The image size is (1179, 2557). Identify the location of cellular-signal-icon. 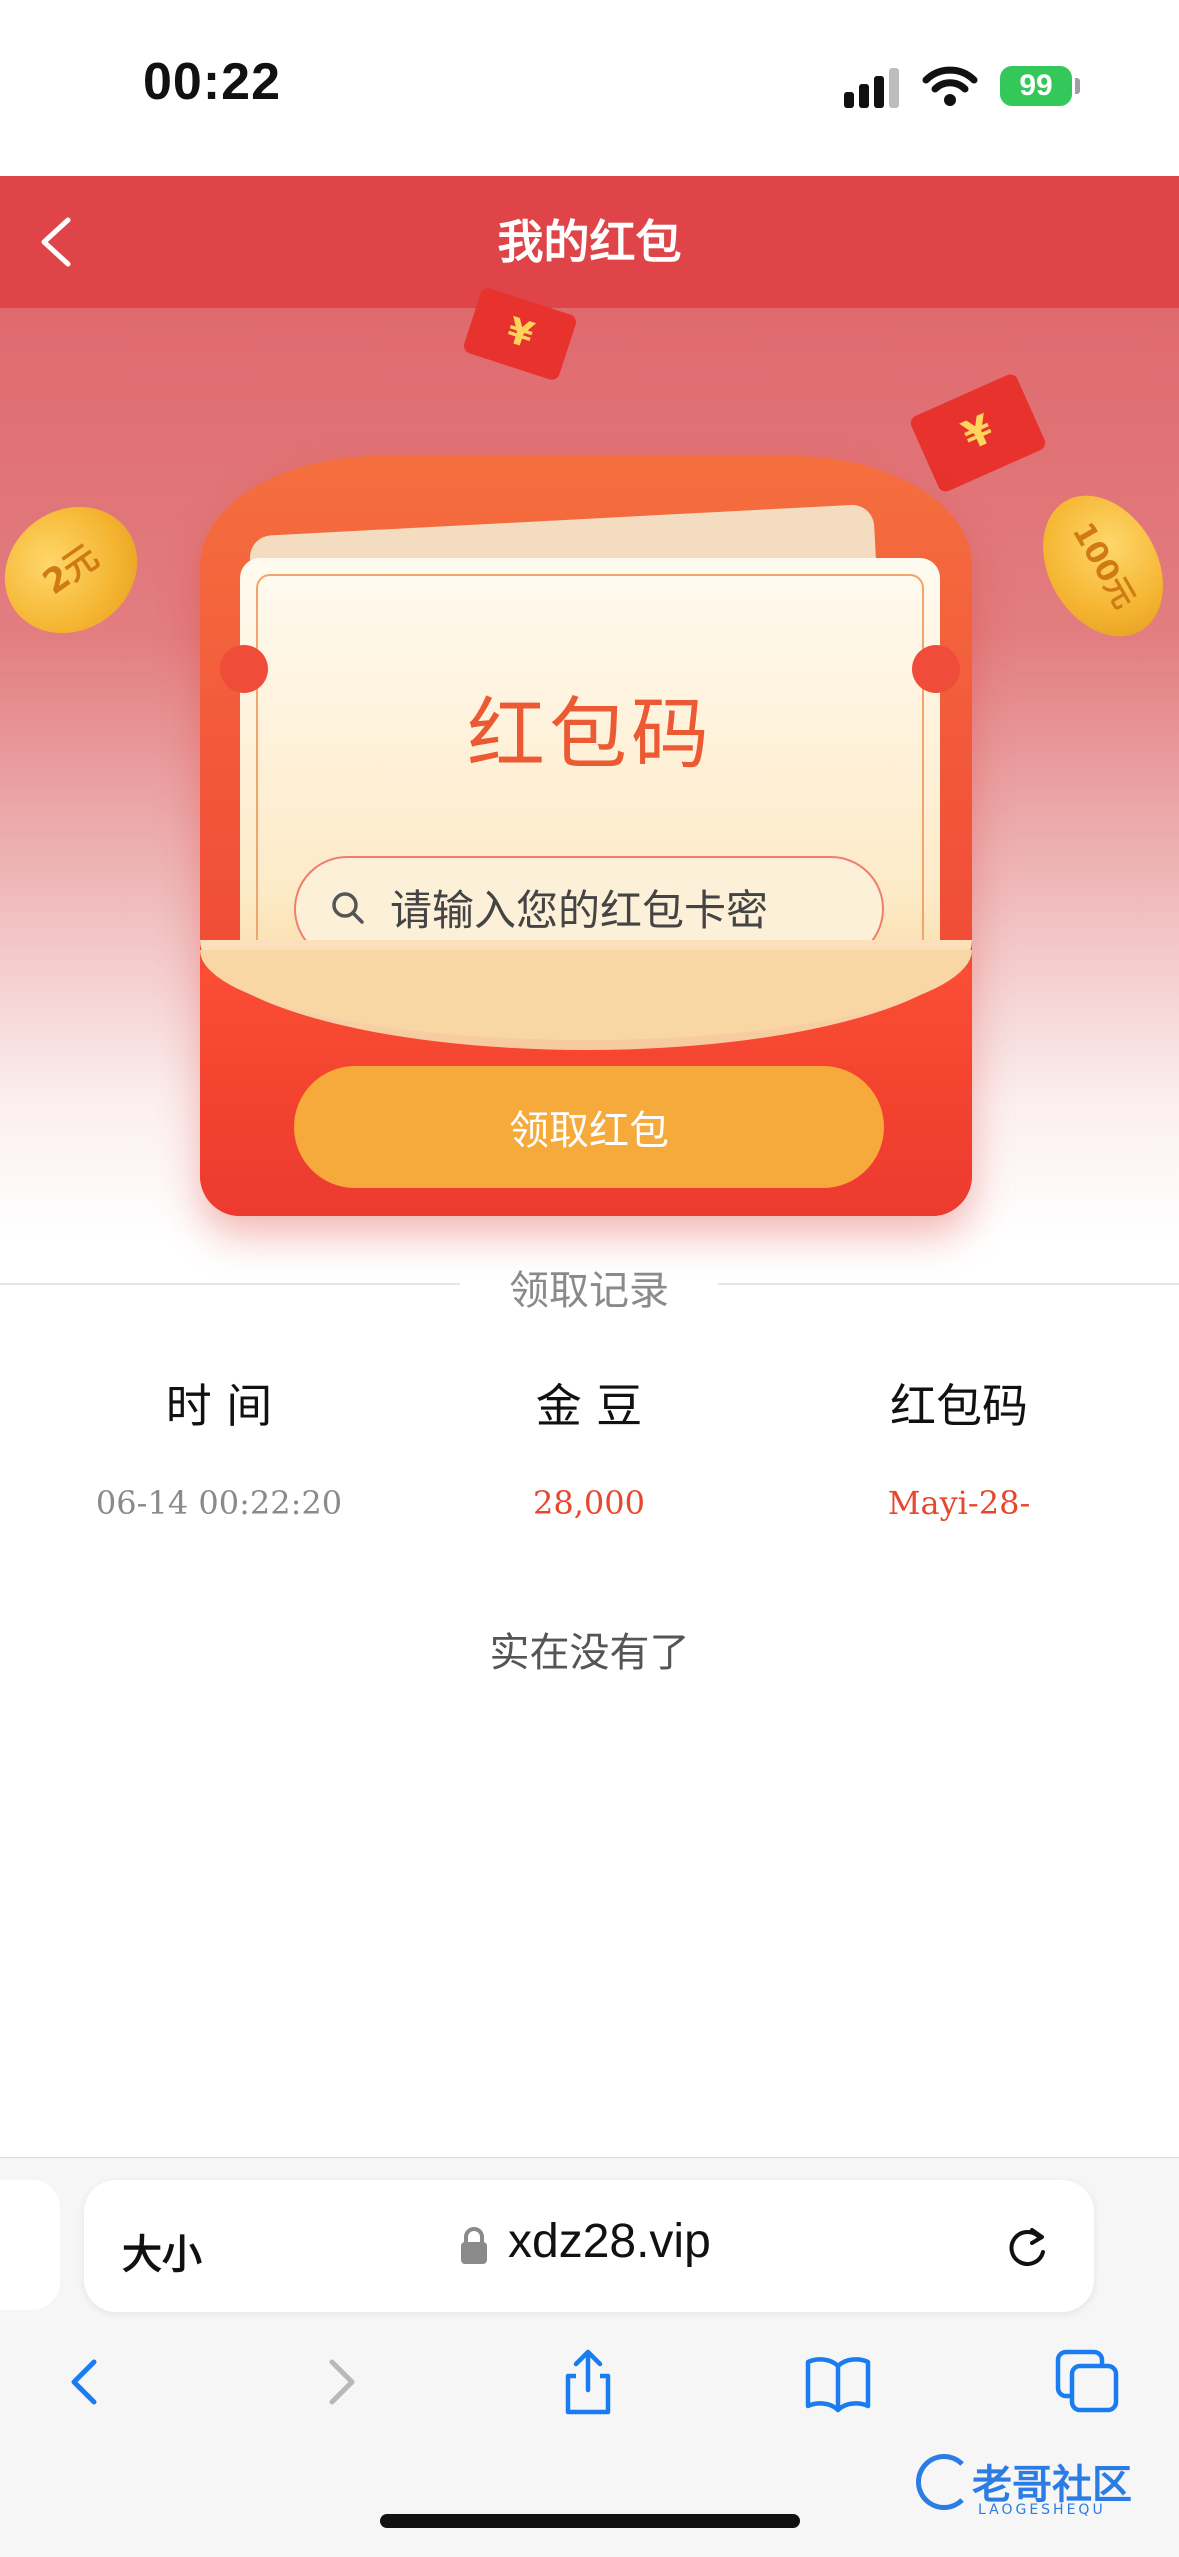
(871, 88).